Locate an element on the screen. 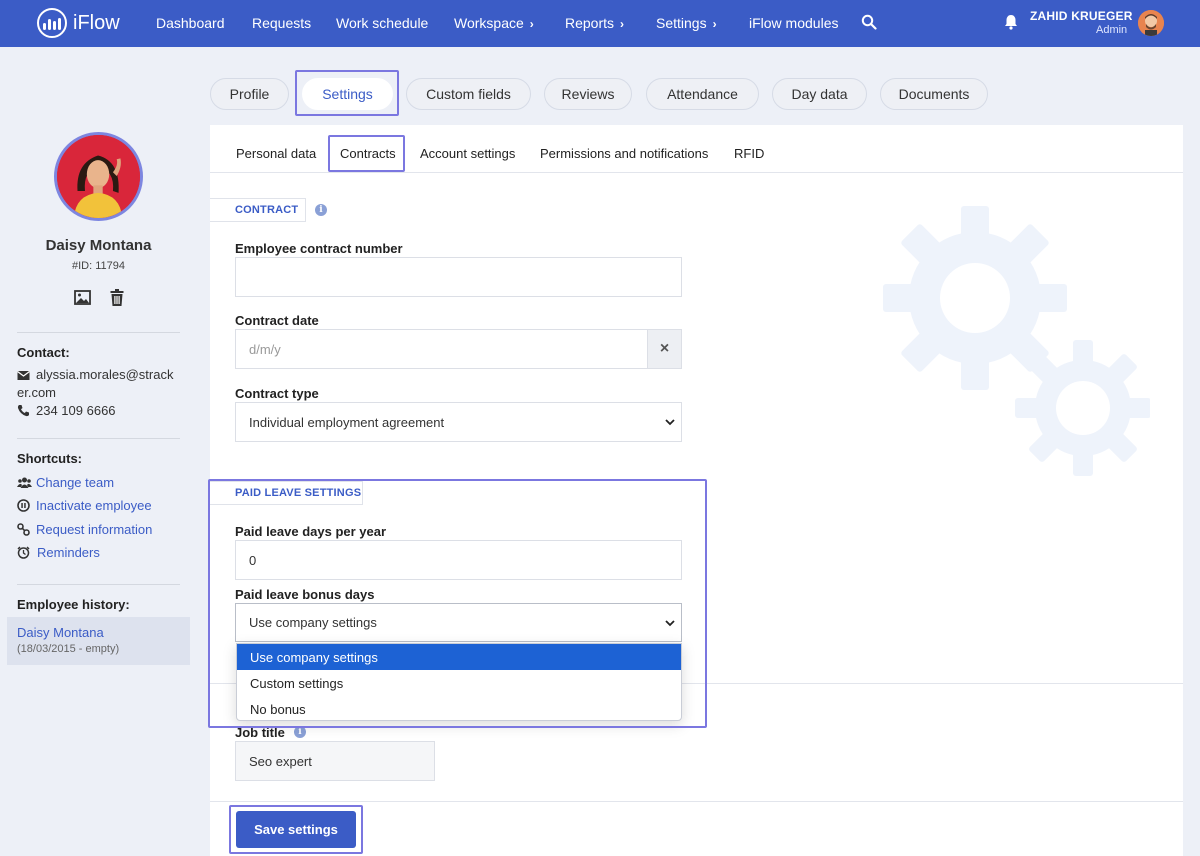  employee-id: #ID: 11794 is located at coordinates (98, 266).